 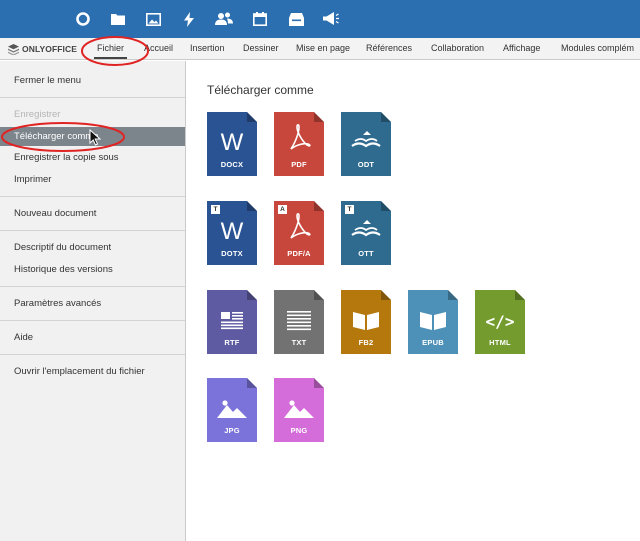 What do you see at coordinates (299, 253) in the screenshot?
I see `format-label: PDF/A` at bounding box center [299, 253].